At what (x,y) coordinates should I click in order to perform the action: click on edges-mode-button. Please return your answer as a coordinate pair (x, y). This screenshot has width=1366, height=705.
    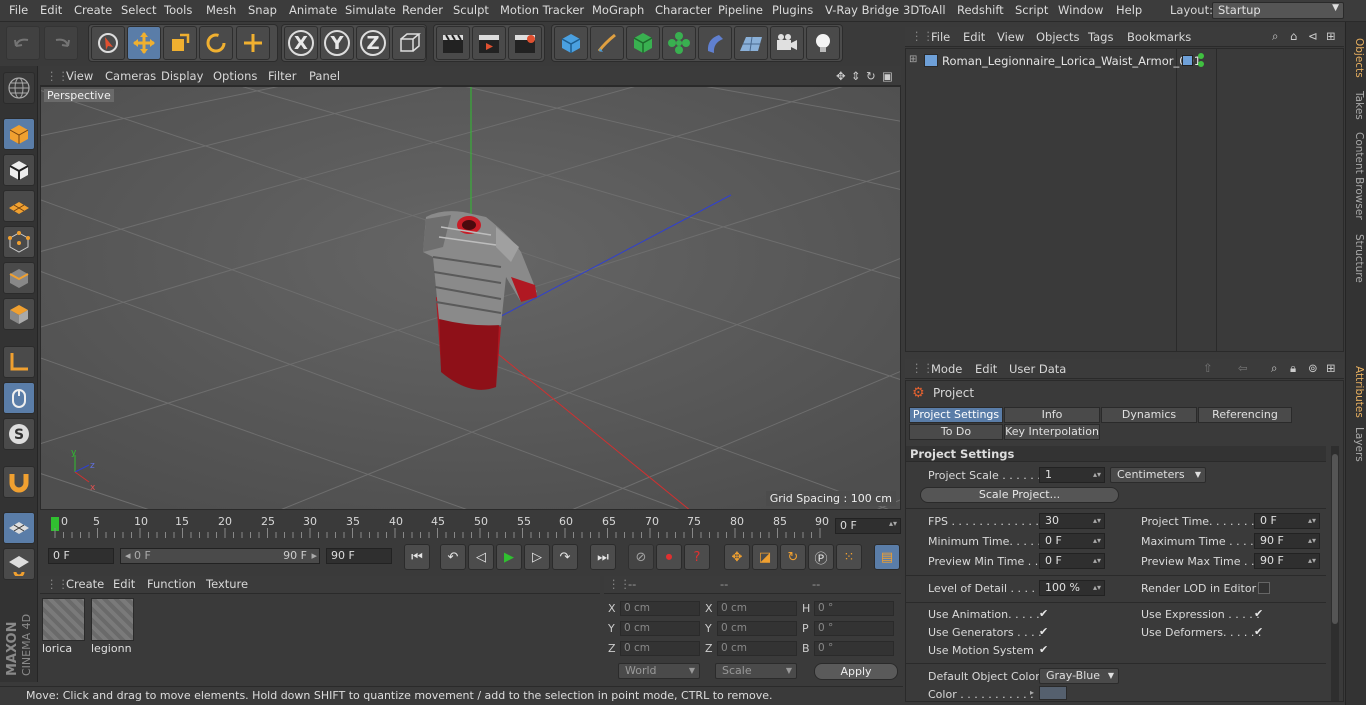
    Looking at the image, I should click on (19, 278).